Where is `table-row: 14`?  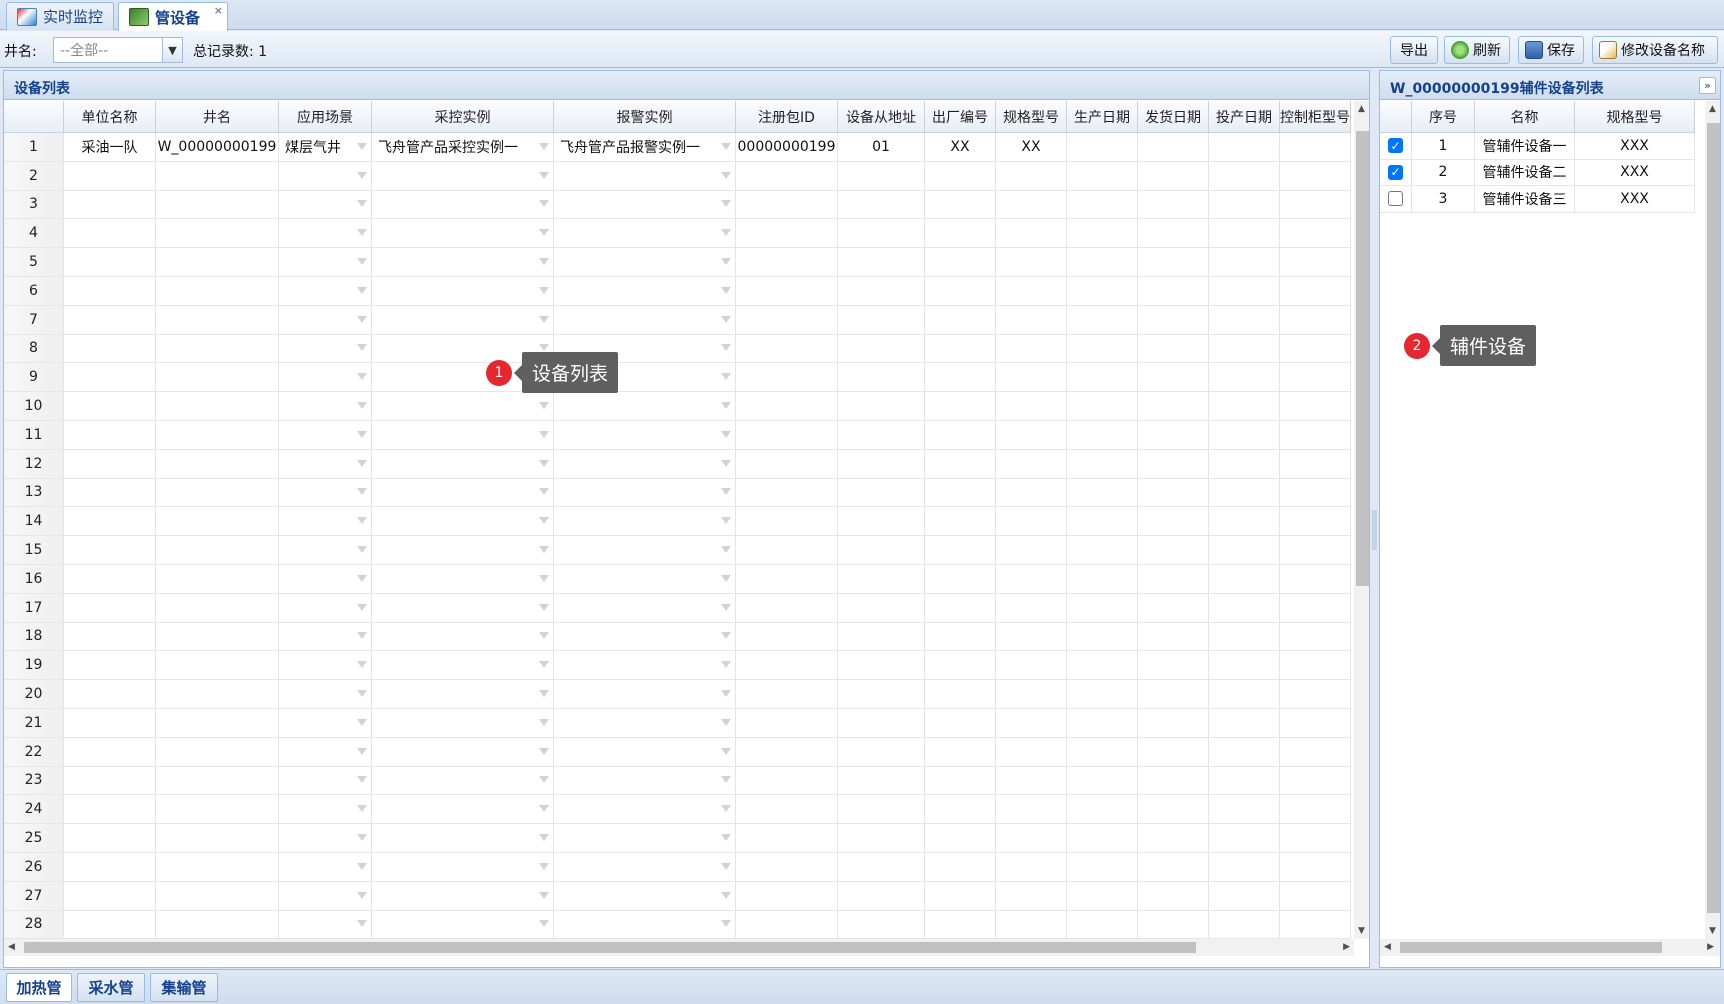
table-row: 14 is located at coordinates (677, 522).